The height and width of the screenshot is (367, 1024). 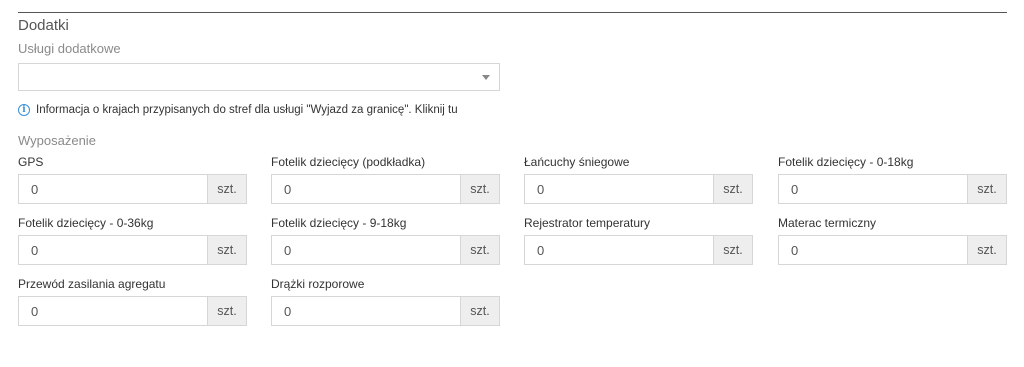 I want to click on field-label: Fotelik dziecięcy - 0-18kg, so click(x=846, y=162).